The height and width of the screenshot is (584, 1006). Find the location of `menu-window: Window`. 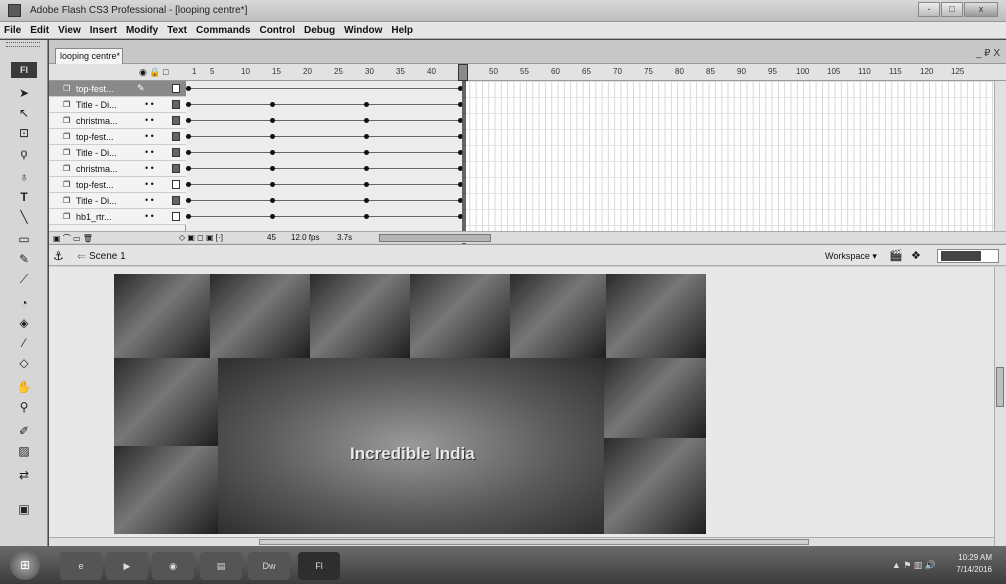

menu-window: Window is located at coordinates (363, 30).